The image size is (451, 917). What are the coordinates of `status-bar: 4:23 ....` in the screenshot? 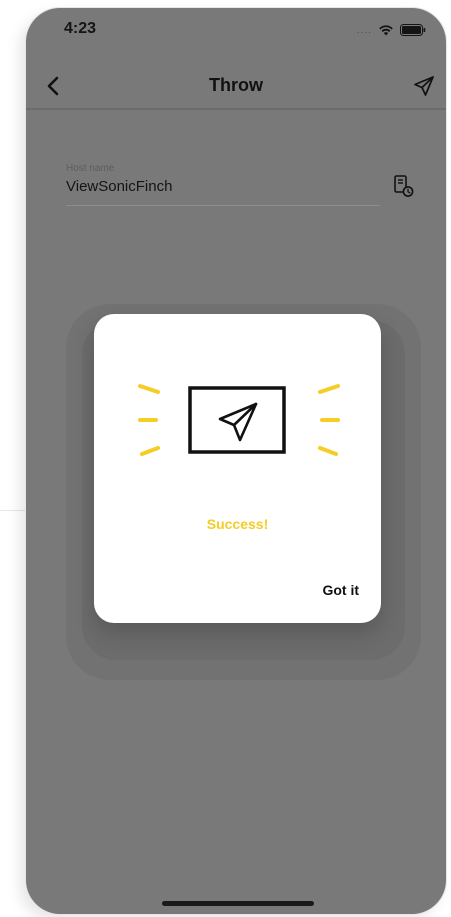 It's located at (236, 30).